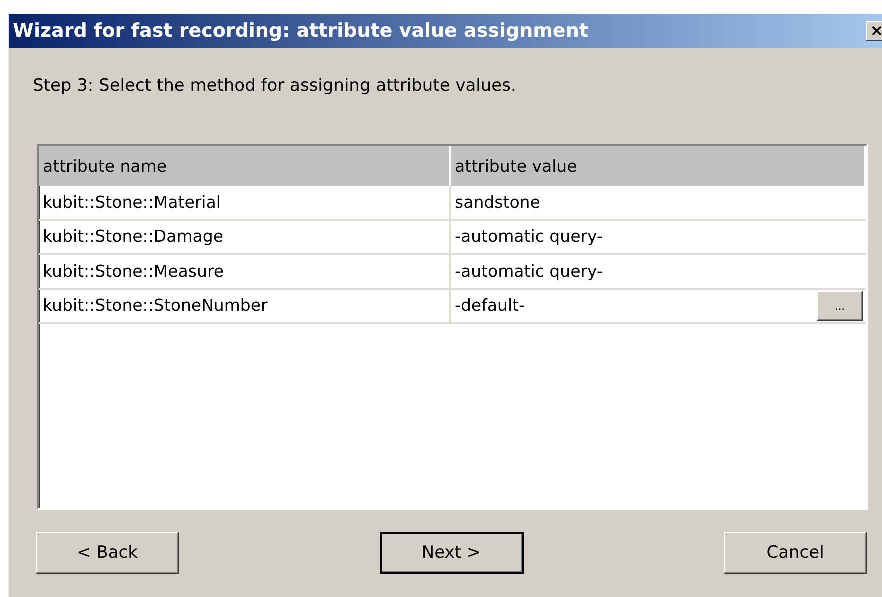 The width and height of the screenshot is (882, 597). I want to click on wizard-button: < Back, so click(107, 553).